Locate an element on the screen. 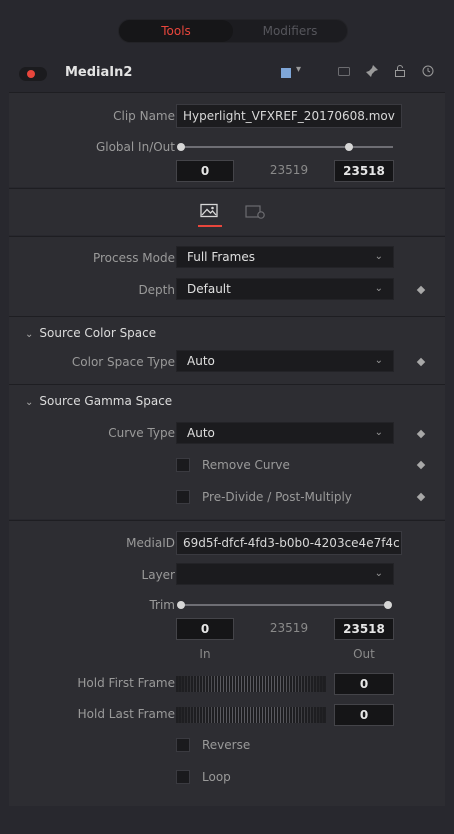  curve-type-label: Curve Type is located at coordinates (141, 433).